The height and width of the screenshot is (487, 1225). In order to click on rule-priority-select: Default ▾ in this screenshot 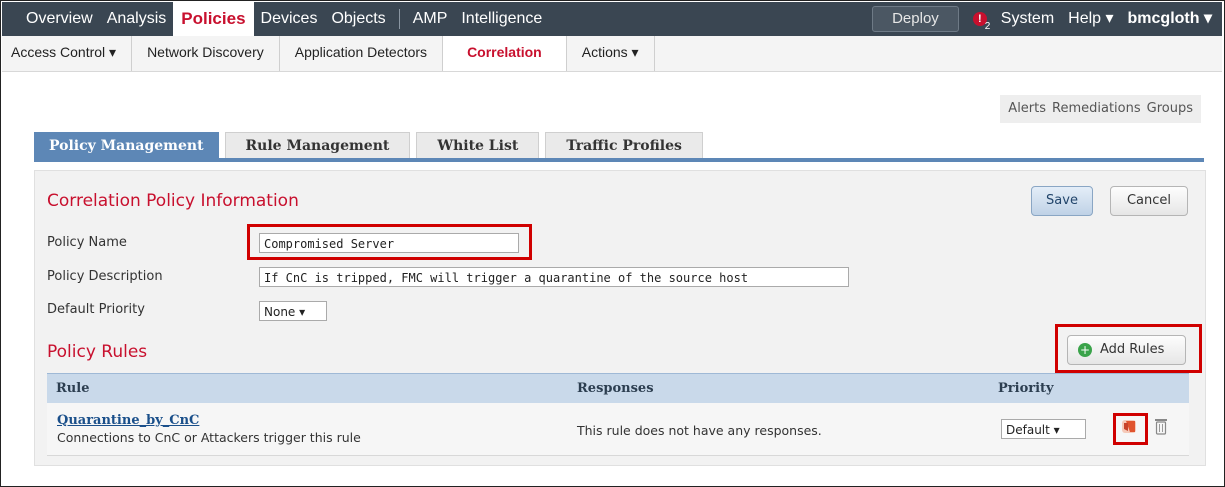, I will do `click(1043, 429)`.